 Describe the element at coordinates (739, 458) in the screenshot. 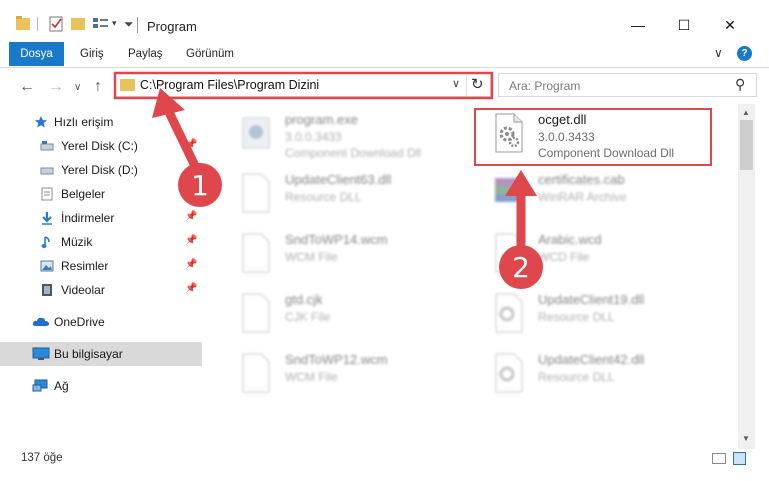

I see `large-icons-view-icon` at that location.